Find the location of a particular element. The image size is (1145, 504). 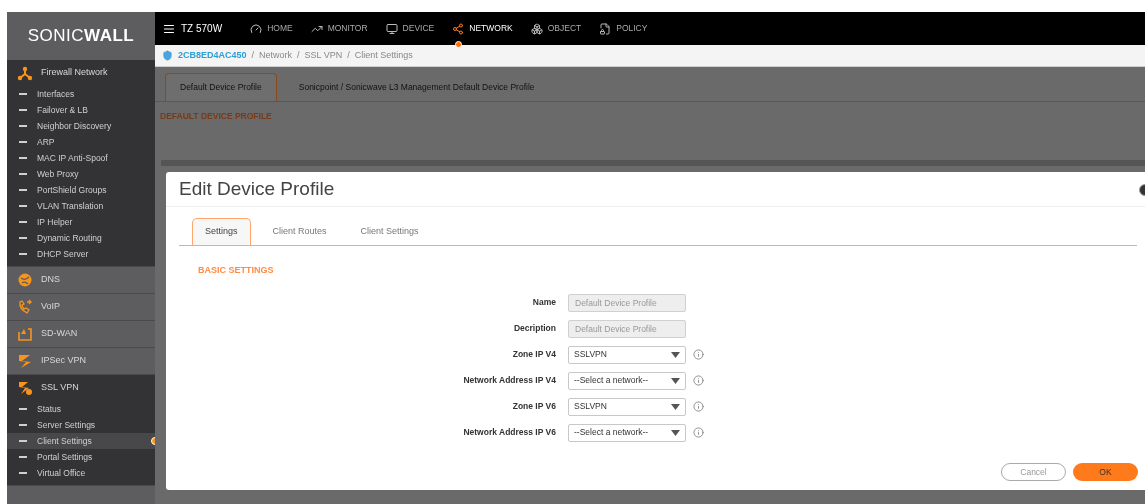

nav-tab: POLICY is located at coordinates (623, 28).